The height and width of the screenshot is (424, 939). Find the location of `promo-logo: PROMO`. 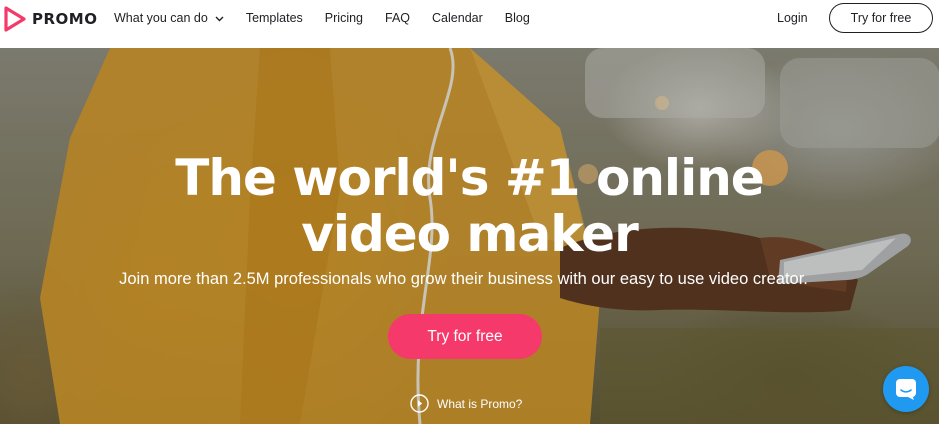

promo-logo: PROMO is located at coordinates (50, 19).